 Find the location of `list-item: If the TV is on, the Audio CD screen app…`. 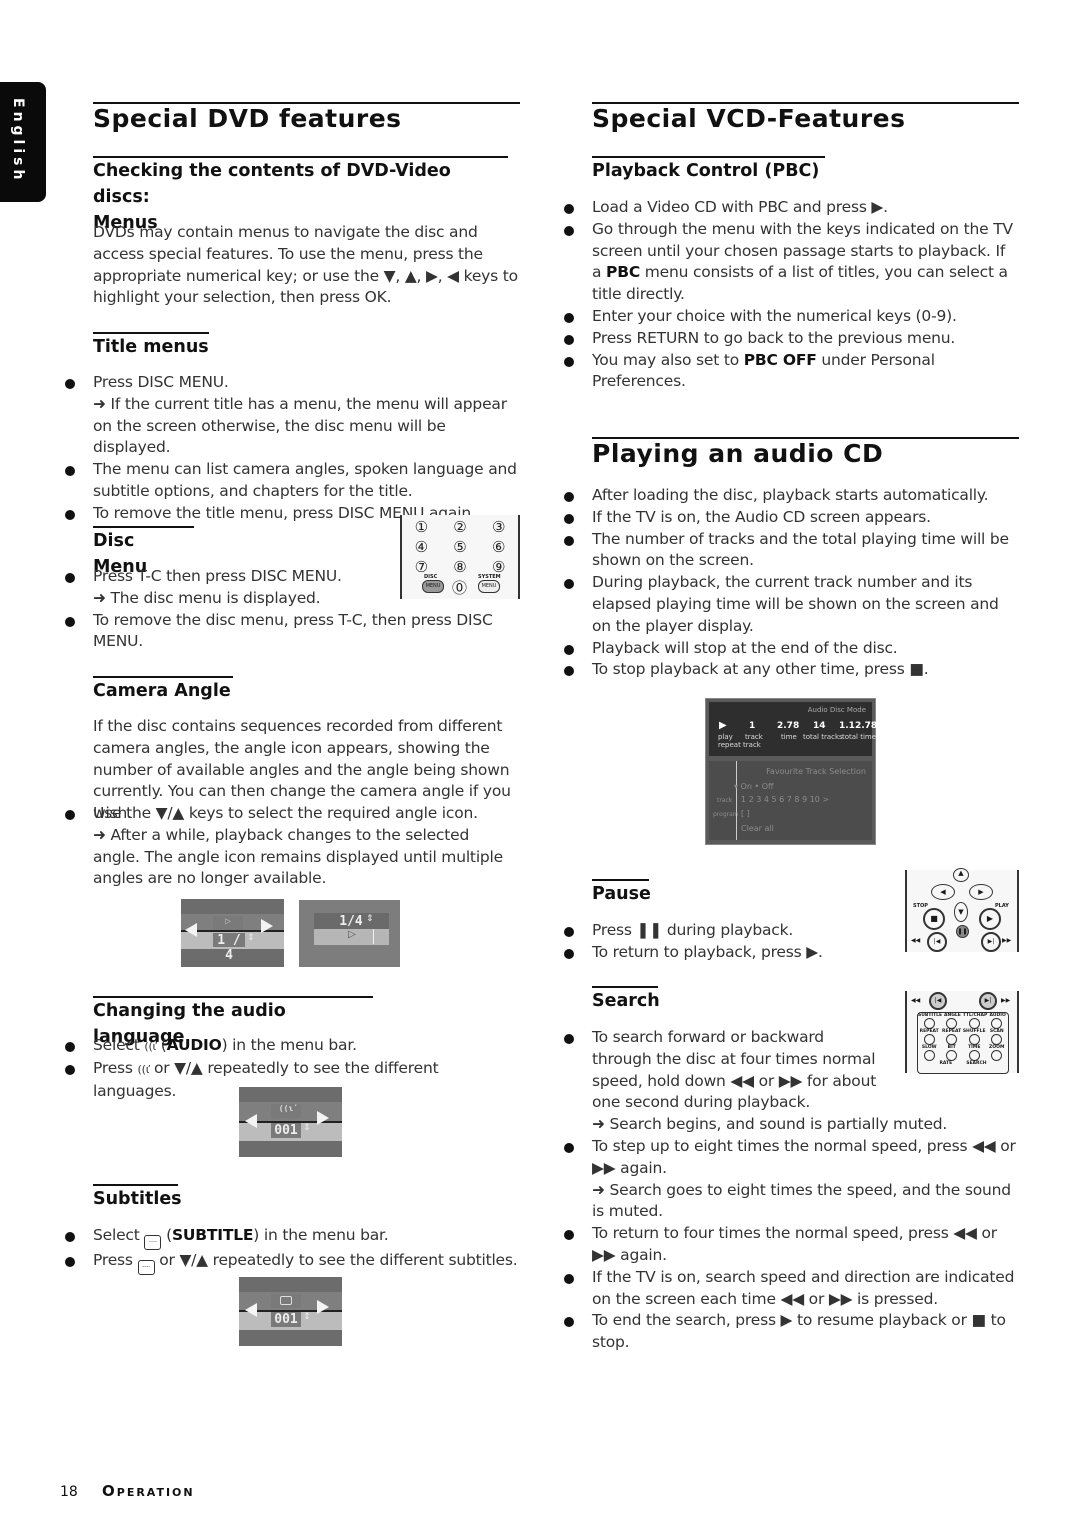

list-item: If the TV is on, the Audio CD screen app… is located at coordinates (791, 518).